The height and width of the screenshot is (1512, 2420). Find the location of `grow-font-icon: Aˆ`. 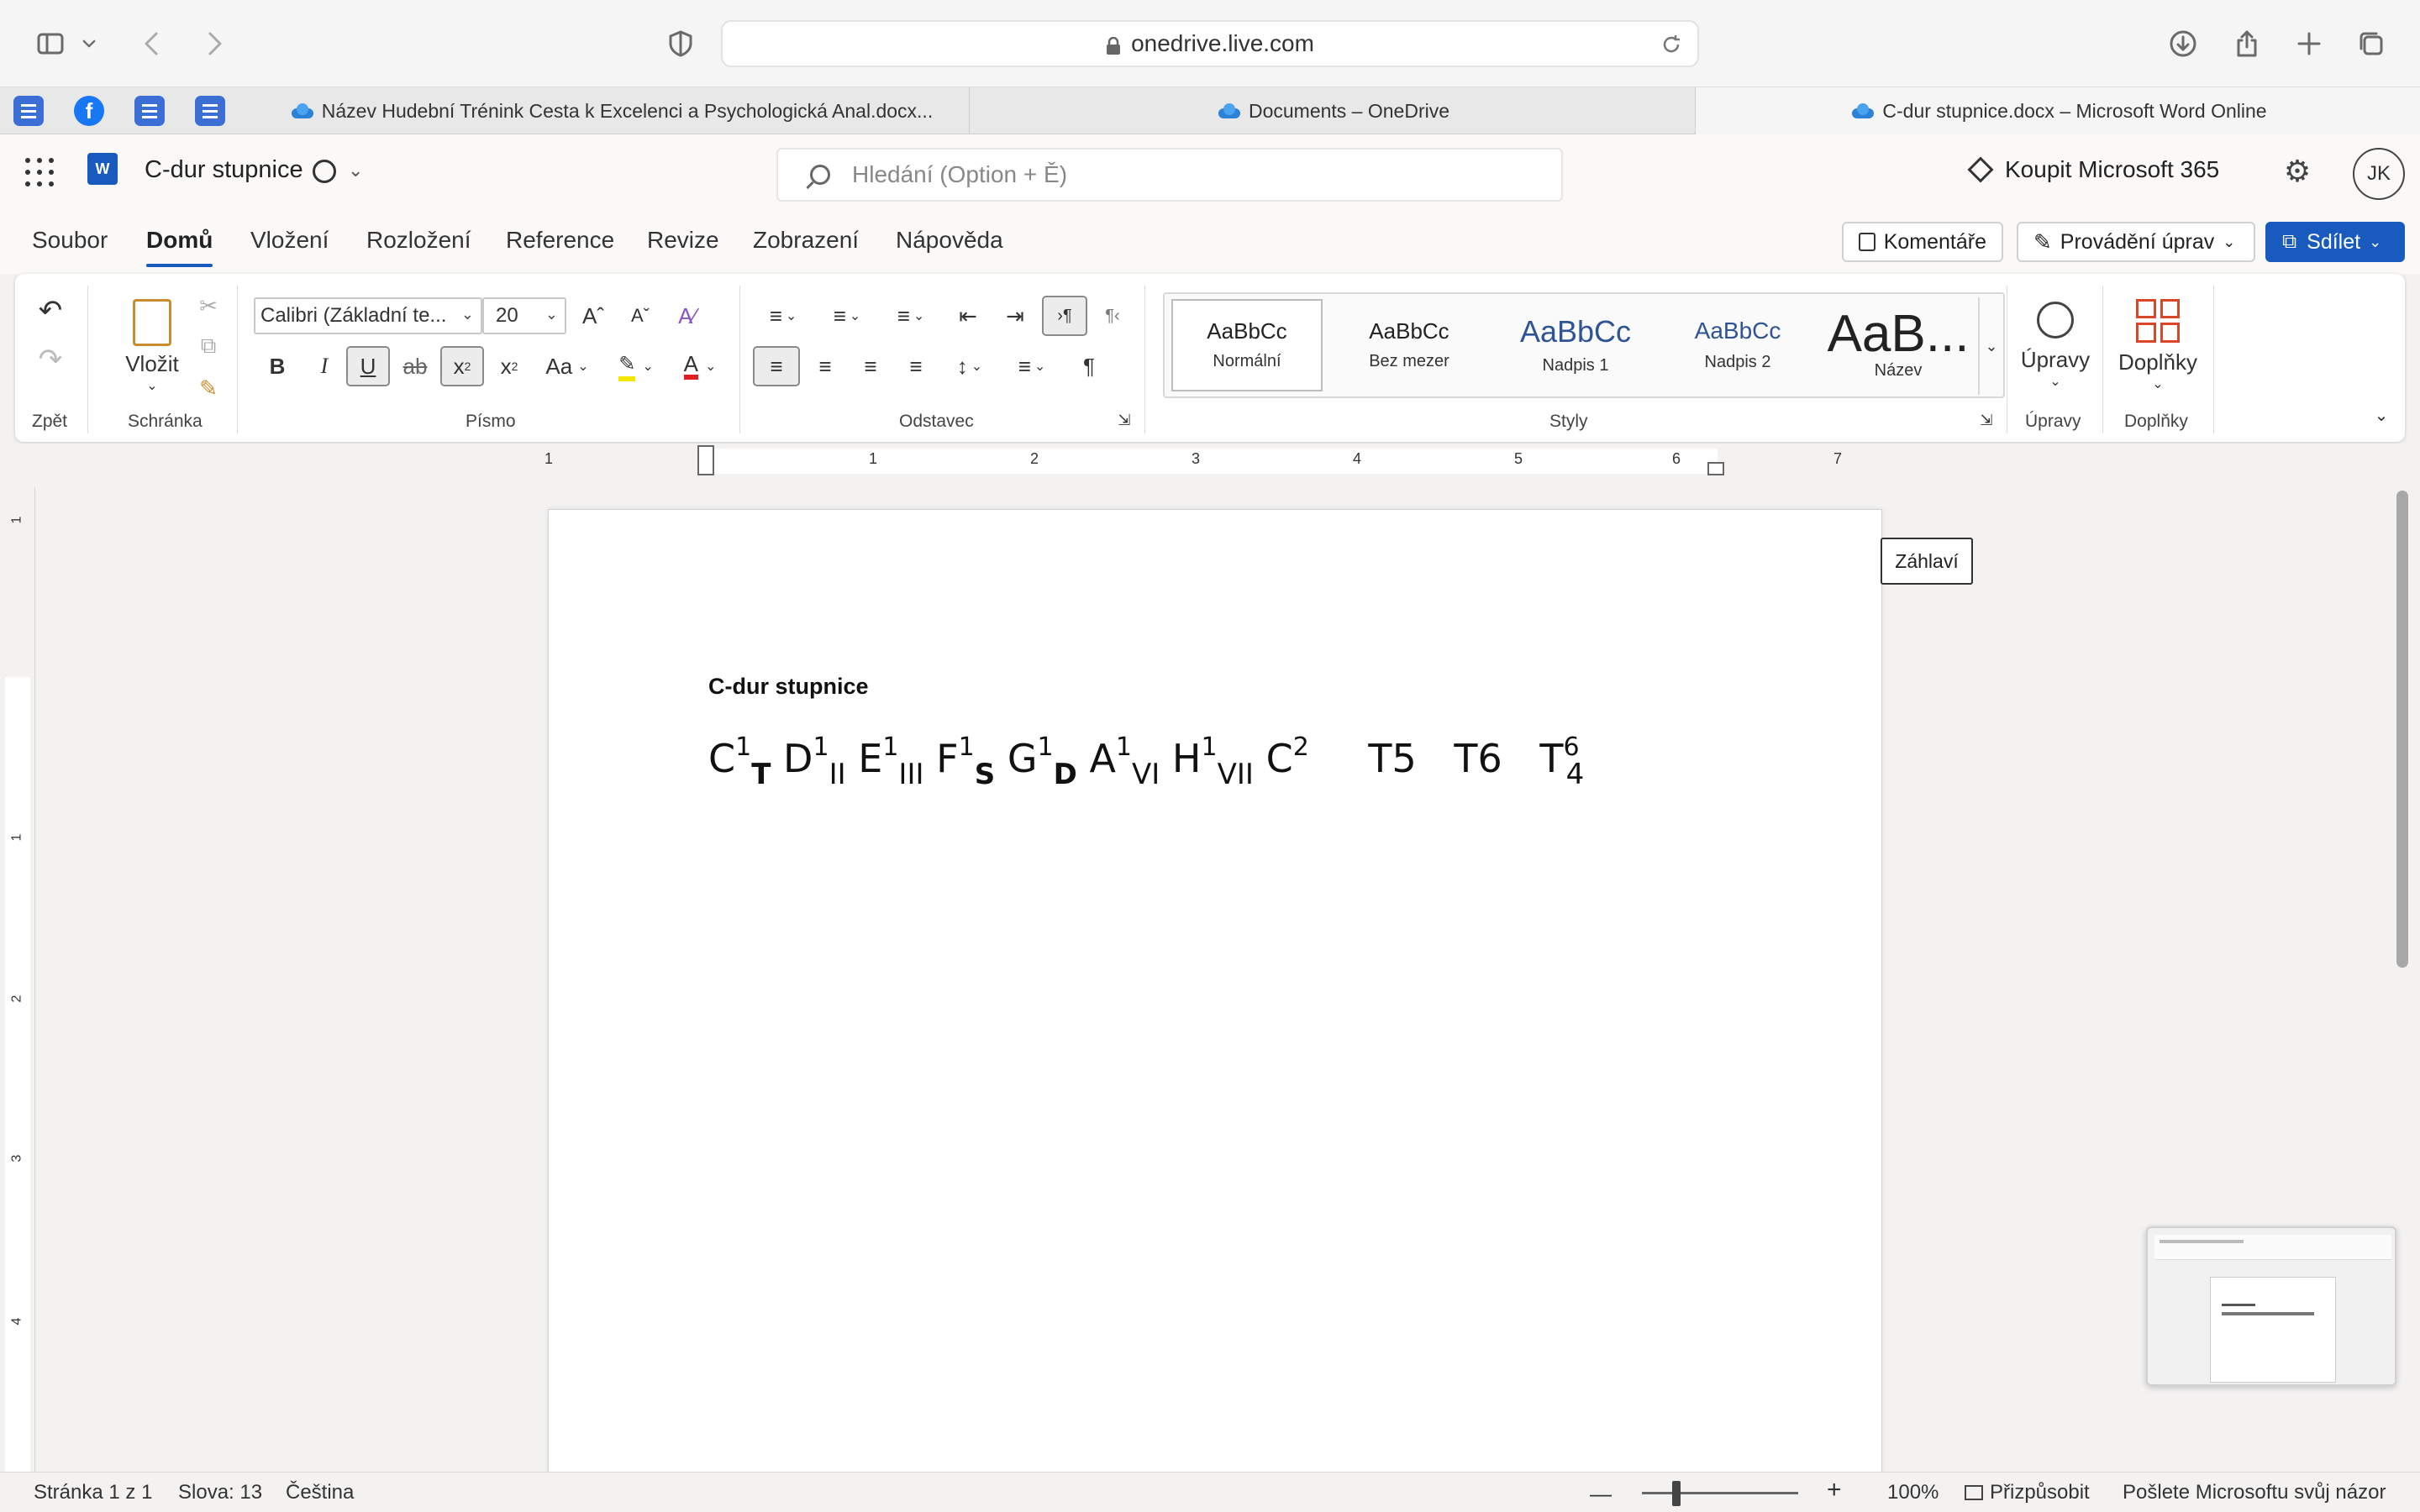

grow-font-icon: Aˆ is located at coordinates (593, 315).